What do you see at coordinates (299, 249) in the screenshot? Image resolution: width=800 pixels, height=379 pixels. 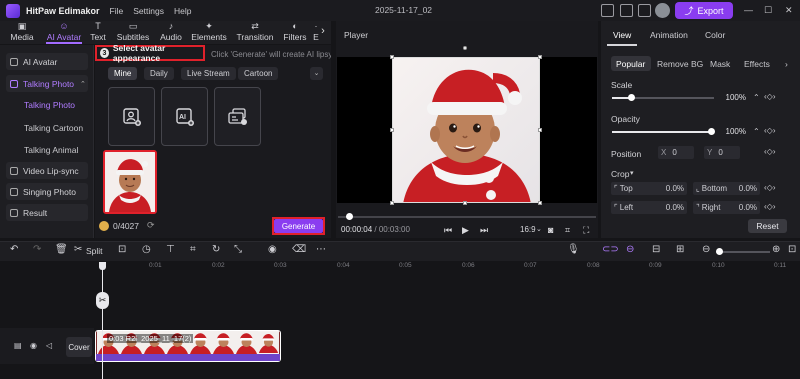 I see `eraser-icon: ⌫` at bounding box center [299, 249].